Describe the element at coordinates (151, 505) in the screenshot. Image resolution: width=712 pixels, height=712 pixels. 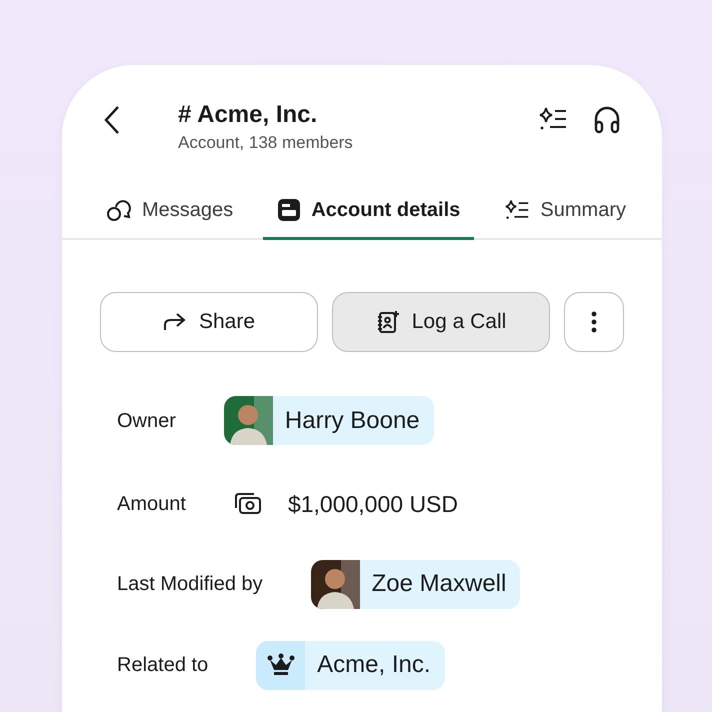
I see `field-label: Amount` at that location.